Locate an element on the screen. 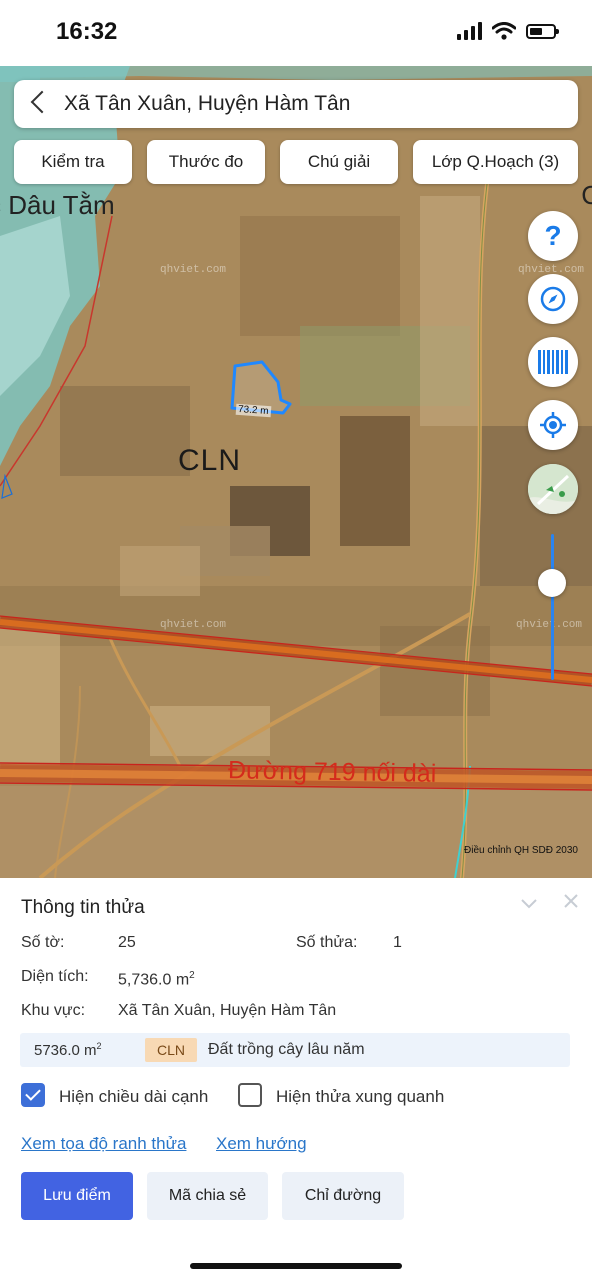 The height and width of the screenshot is (1280, 592). barcode-icon is located at coordinates (553, 362).